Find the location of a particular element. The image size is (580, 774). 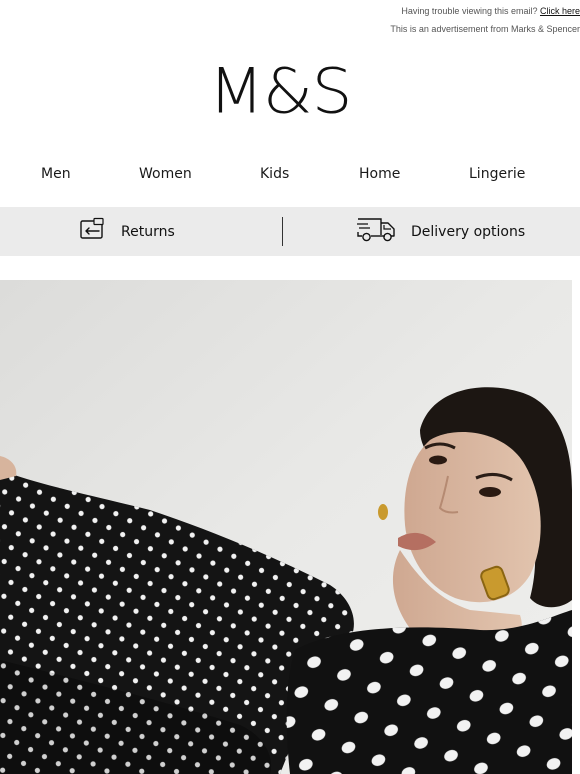

delivery-van-icon is located at coordinates (377, 231).